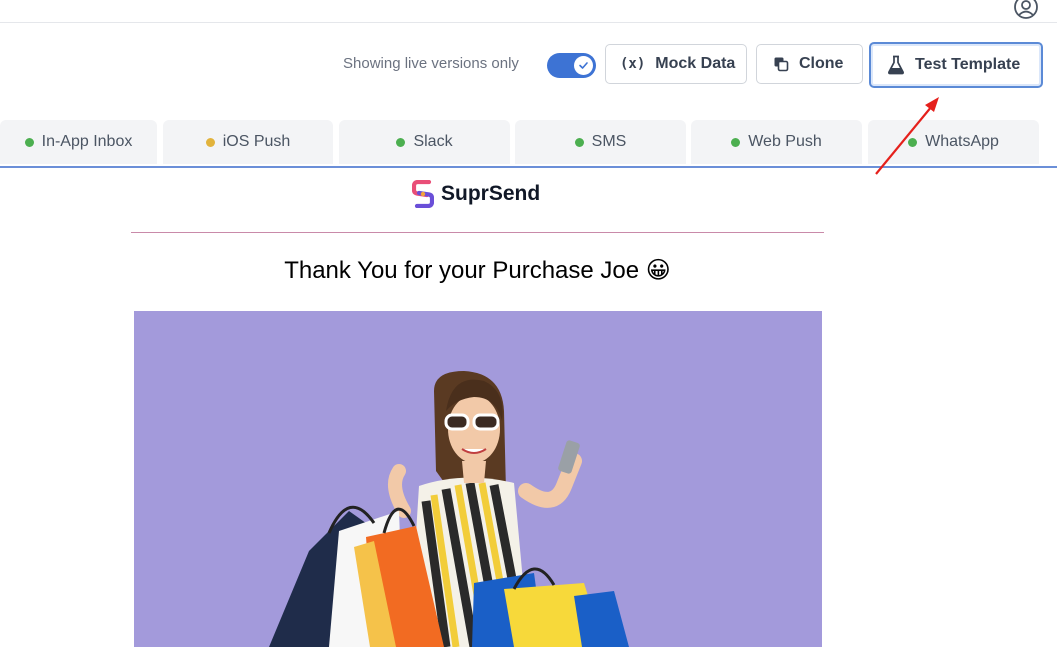 The image size is (1057, 647). I want to click on live-versions-toggle, so click(571, 65).